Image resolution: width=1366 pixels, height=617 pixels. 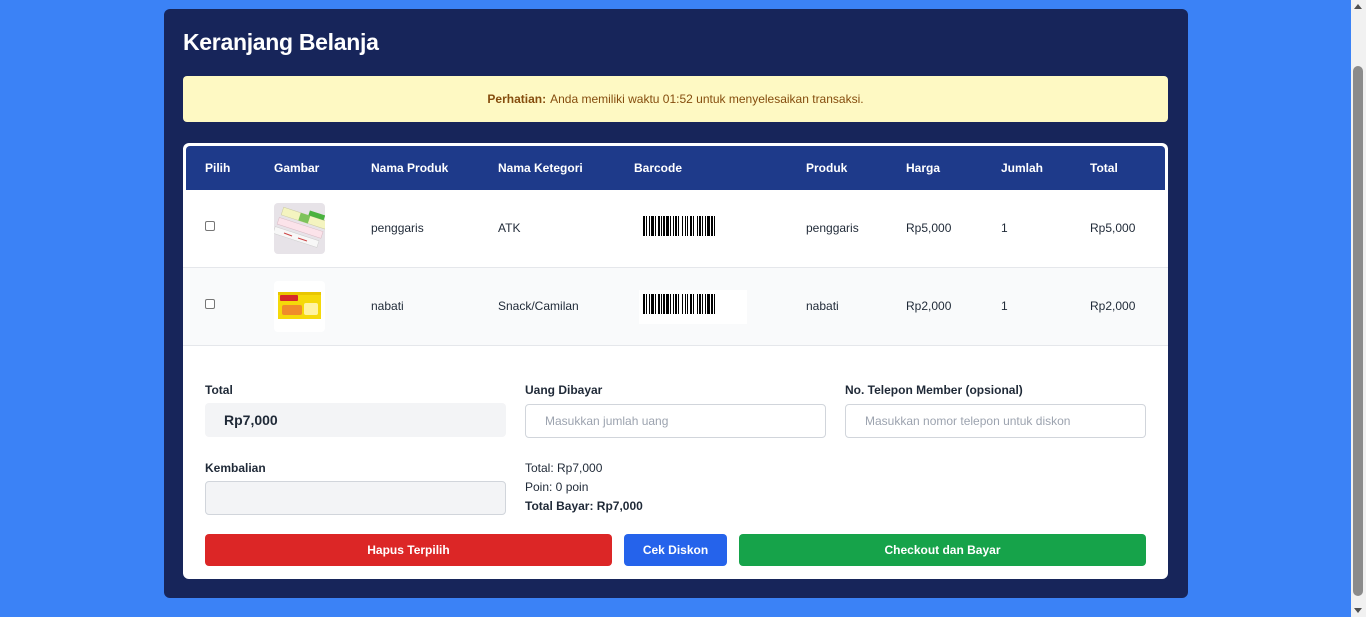 I want to click on header-gambar: Gambar, so click(x=297, y=168).